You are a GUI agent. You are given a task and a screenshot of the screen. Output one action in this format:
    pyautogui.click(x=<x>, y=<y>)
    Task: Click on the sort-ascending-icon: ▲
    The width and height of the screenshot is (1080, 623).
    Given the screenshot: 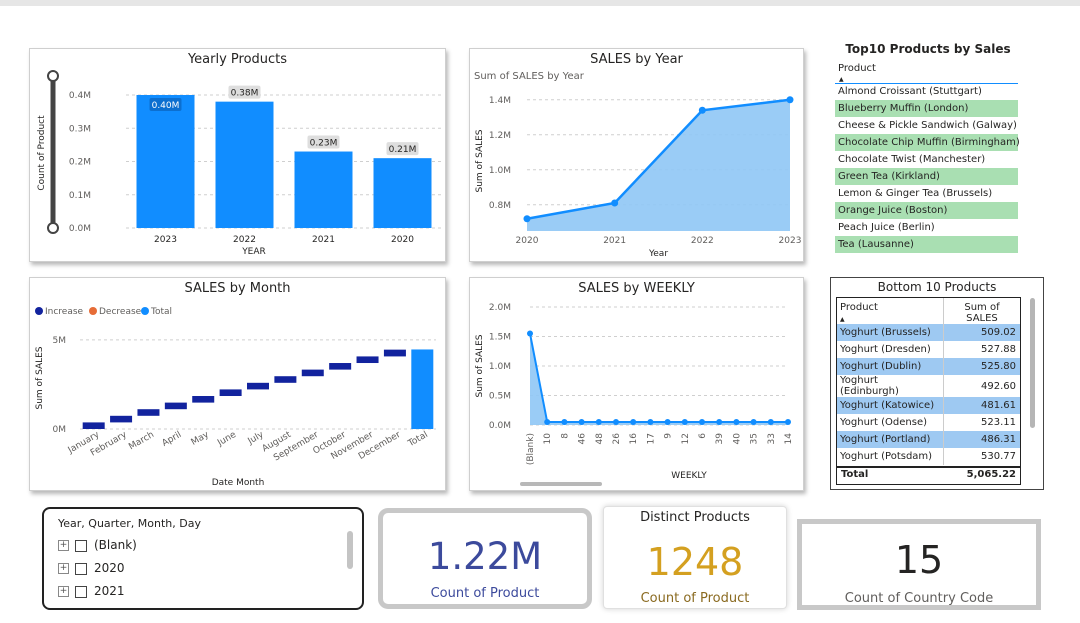 What is the action you would take?
    pyautogui.click(x=841, y=79)
    